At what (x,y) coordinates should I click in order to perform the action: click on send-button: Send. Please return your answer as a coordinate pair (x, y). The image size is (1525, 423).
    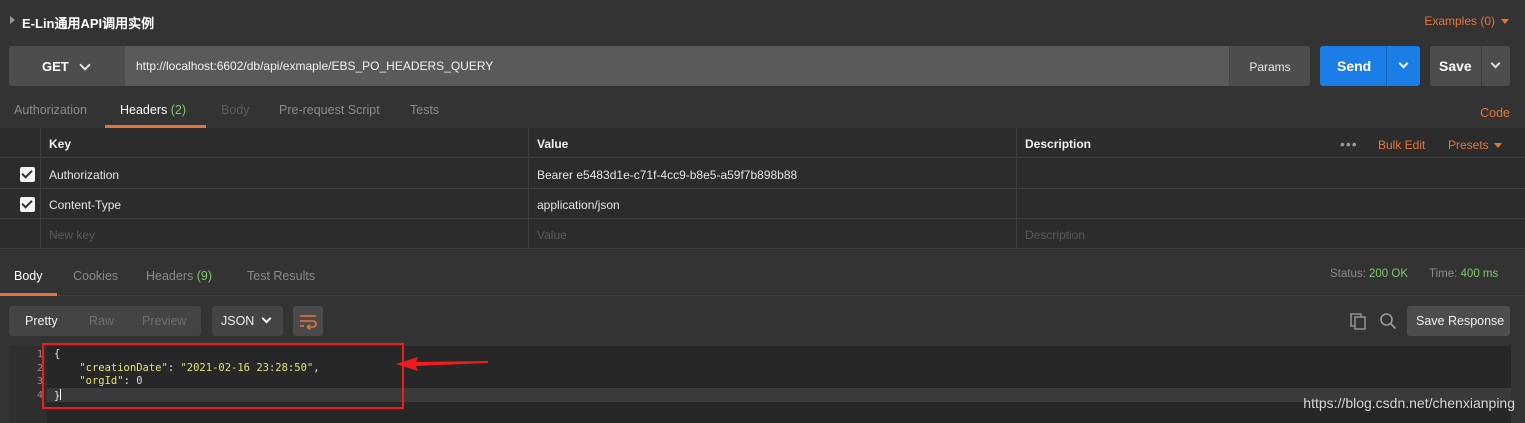
    Looking at the image, I should click on (1370, 66).